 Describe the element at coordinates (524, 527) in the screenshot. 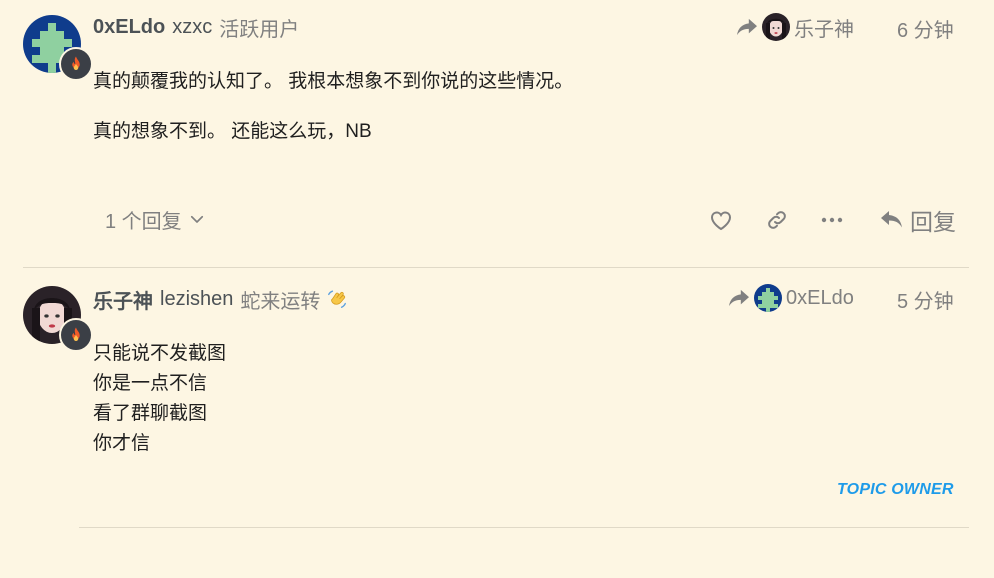

I see `post-divider` at that location.